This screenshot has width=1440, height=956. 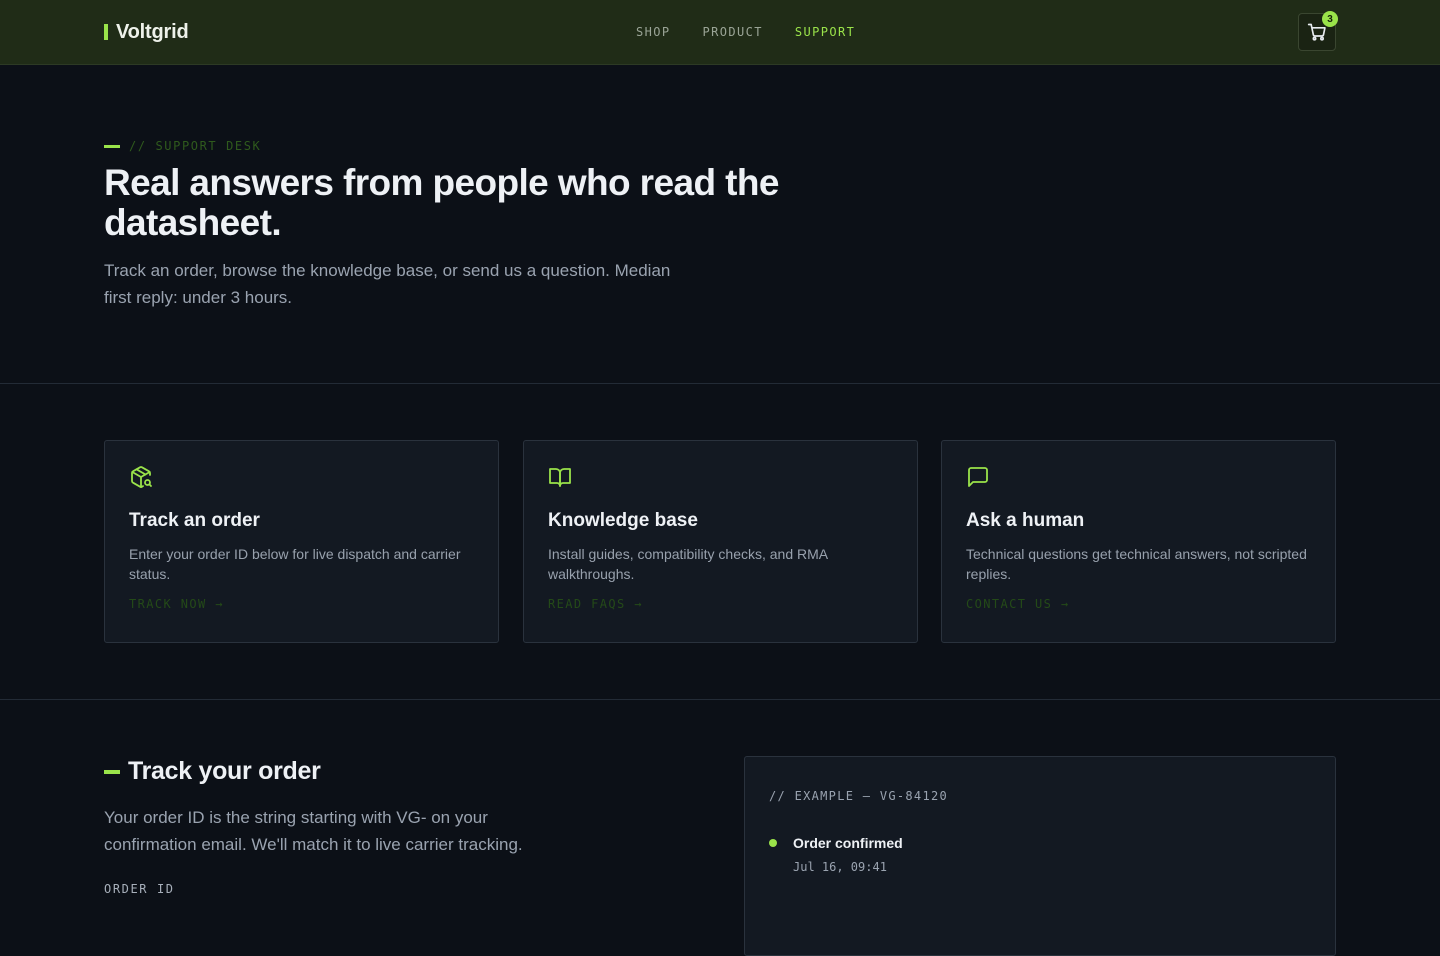 I want to click on order-id-label: ORDER ID, so click(x=139, y=889).